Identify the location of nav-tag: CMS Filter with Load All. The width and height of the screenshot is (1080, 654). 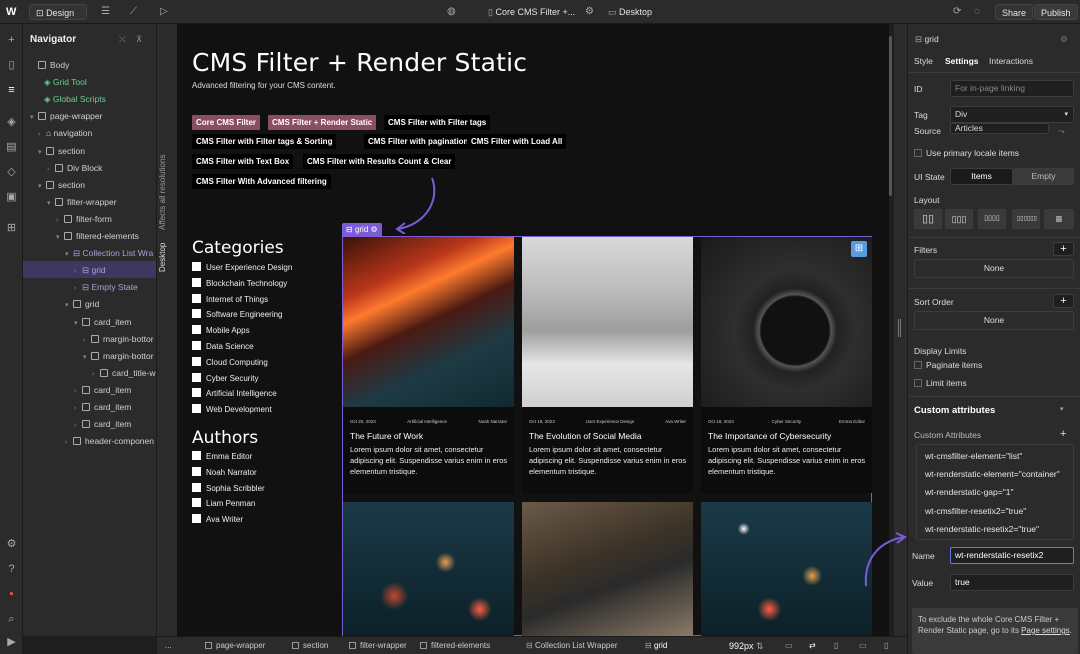
(517, 141).